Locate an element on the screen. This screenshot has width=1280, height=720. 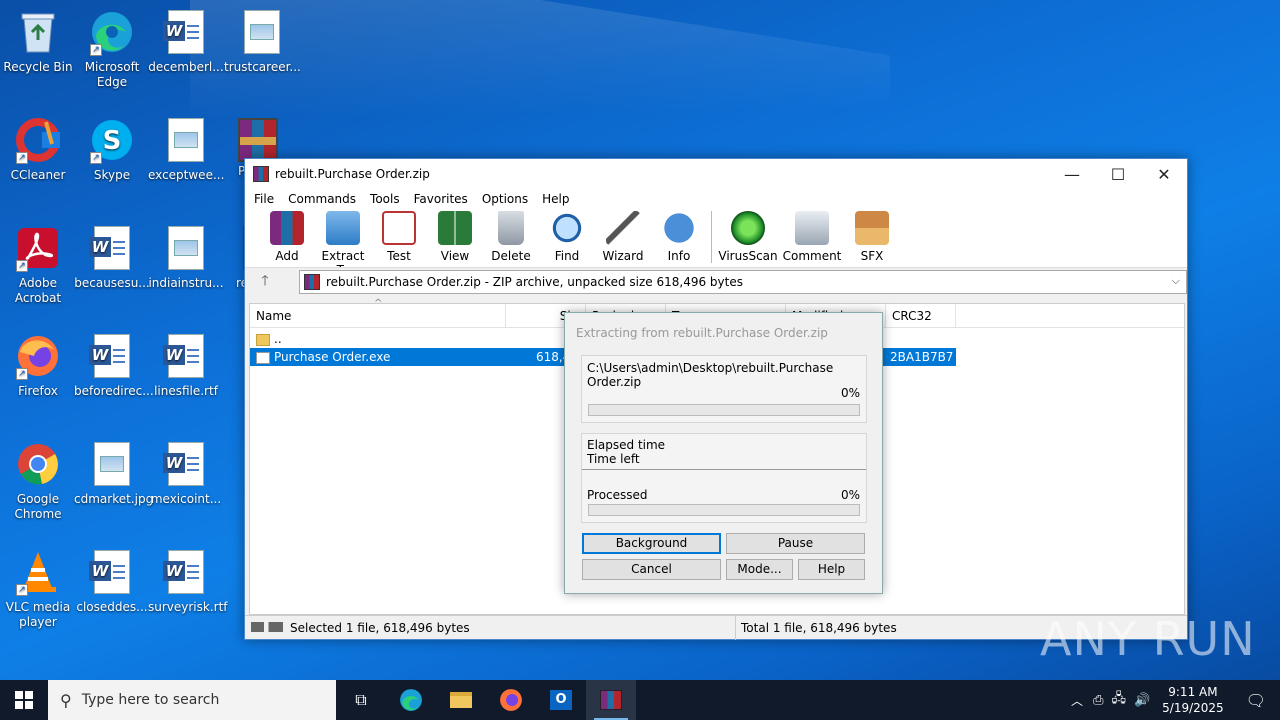
edge-icon: ↗ is located at coordinates (112, 32).